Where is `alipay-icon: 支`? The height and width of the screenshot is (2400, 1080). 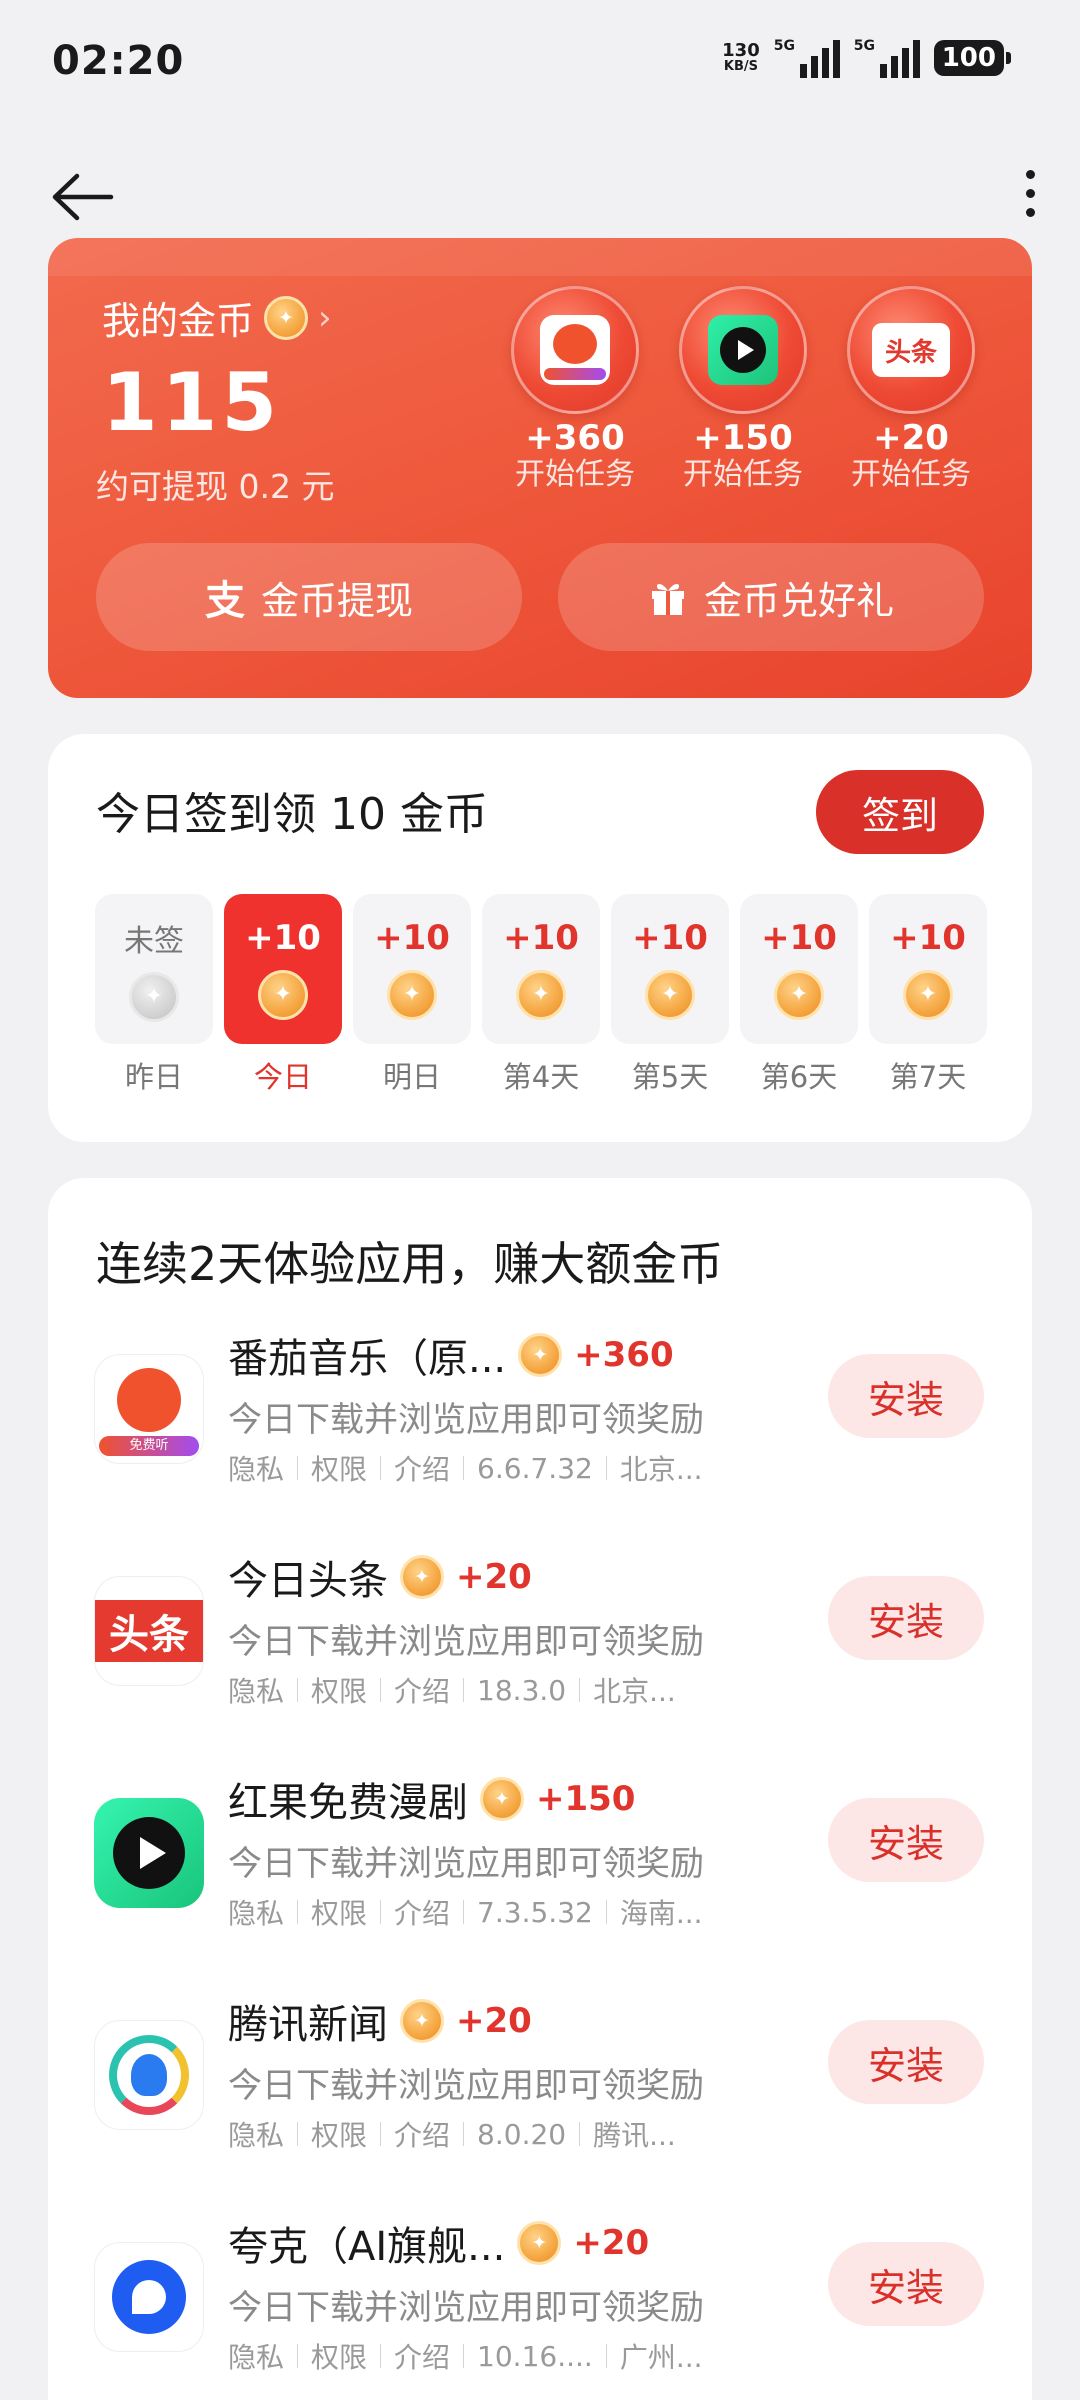 alipay-icon: 支 is located at coordinates (224, 601).